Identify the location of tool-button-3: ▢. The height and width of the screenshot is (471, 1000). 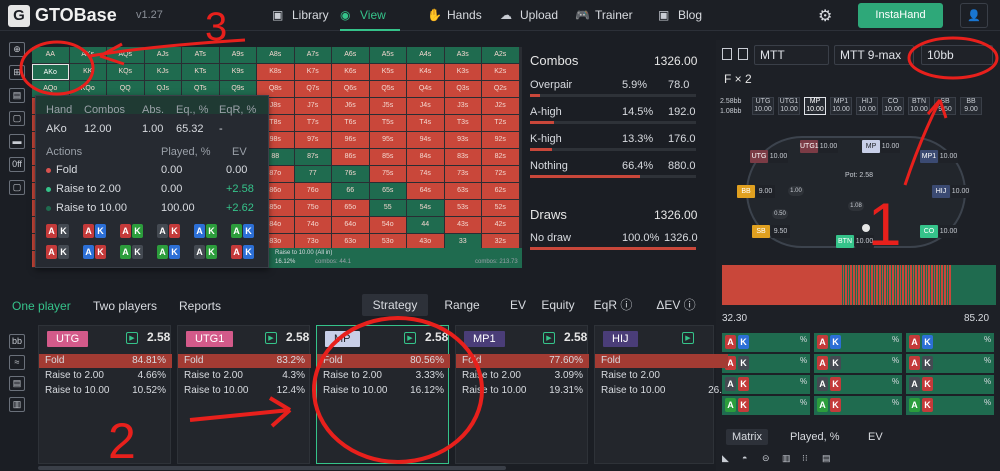
(17, 118).